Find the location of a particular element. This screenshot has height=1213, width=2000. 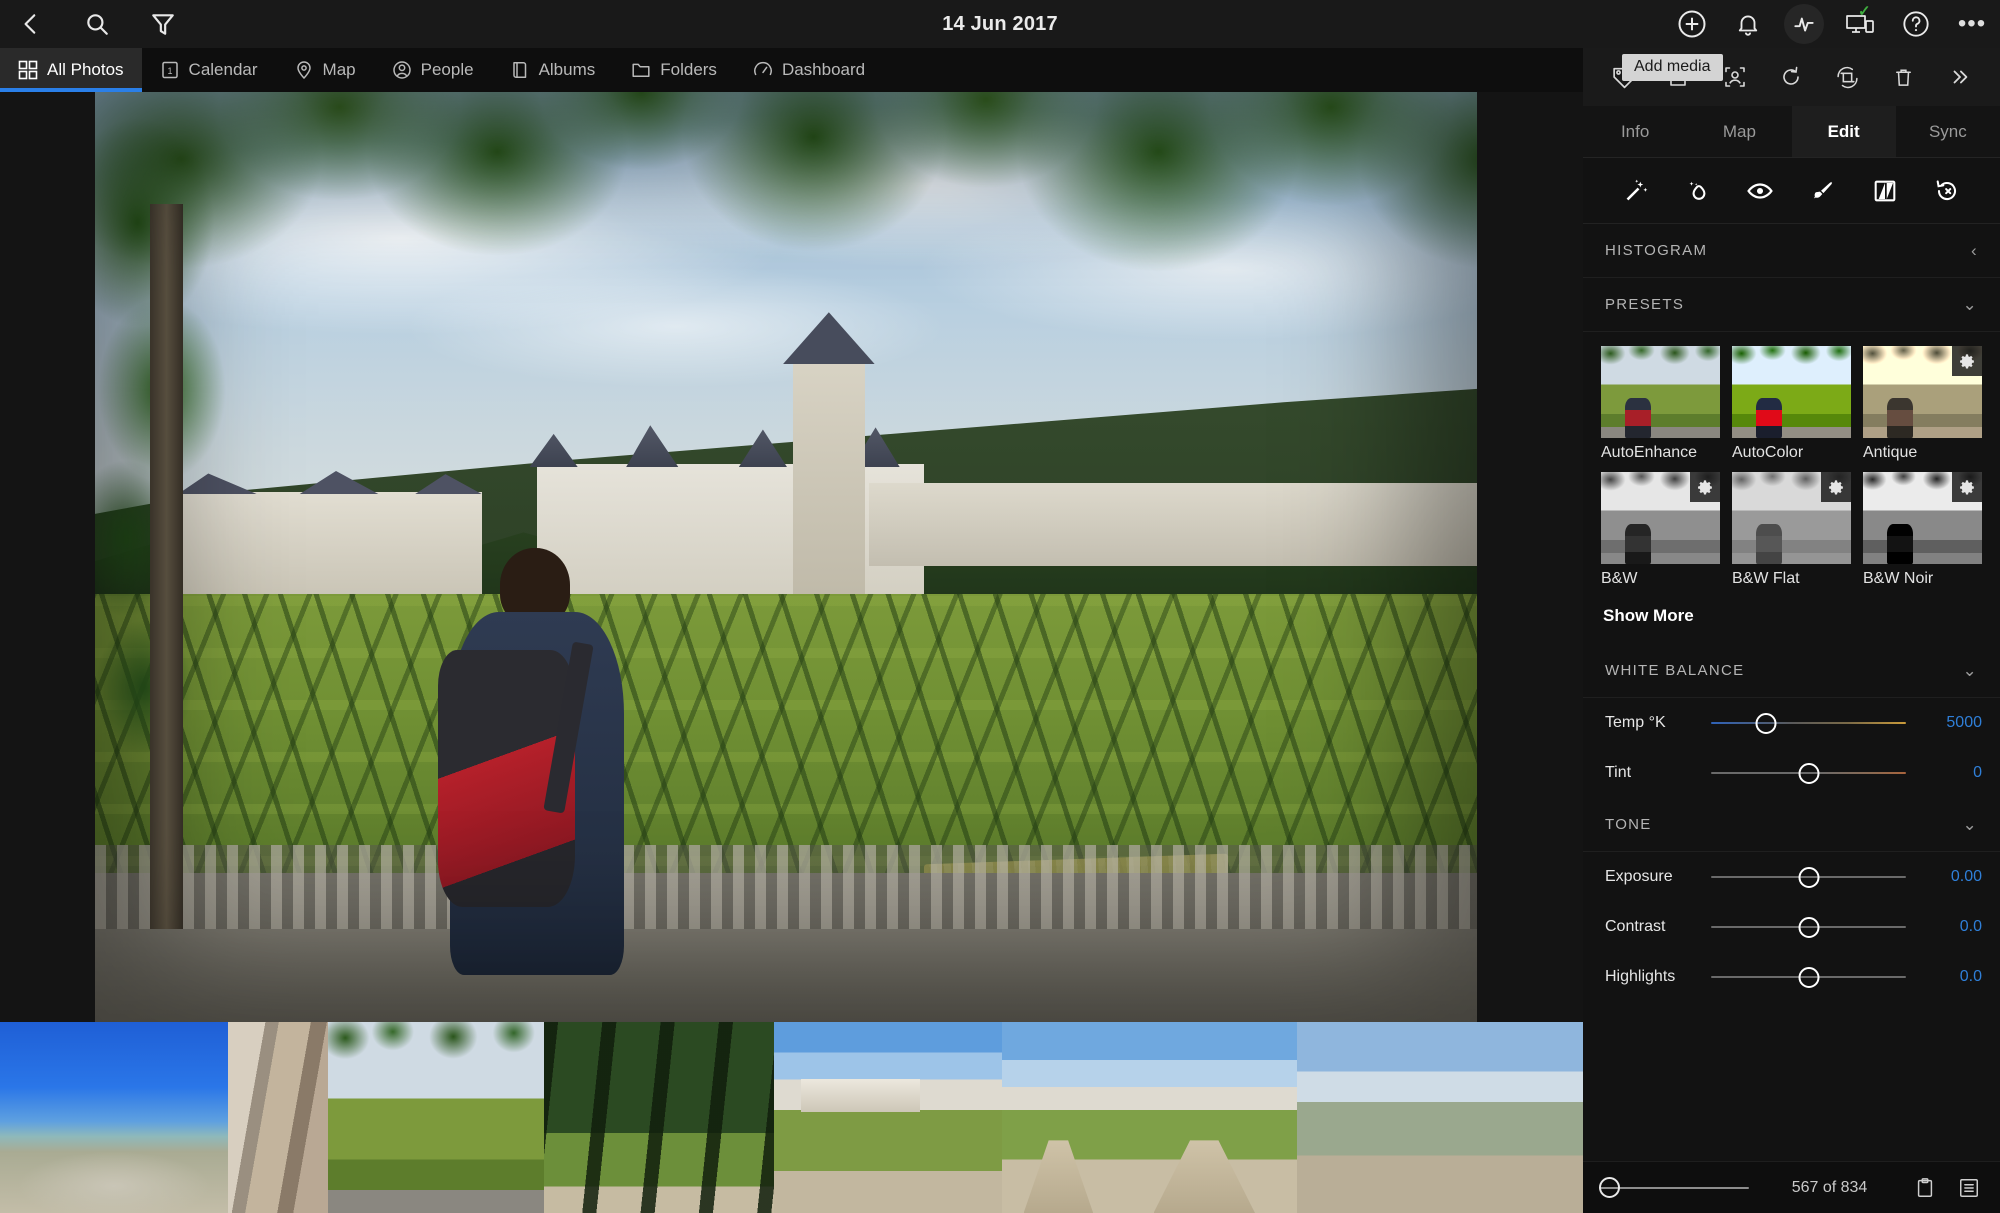

expand-more-icon is located at coordinates (1960, 77).